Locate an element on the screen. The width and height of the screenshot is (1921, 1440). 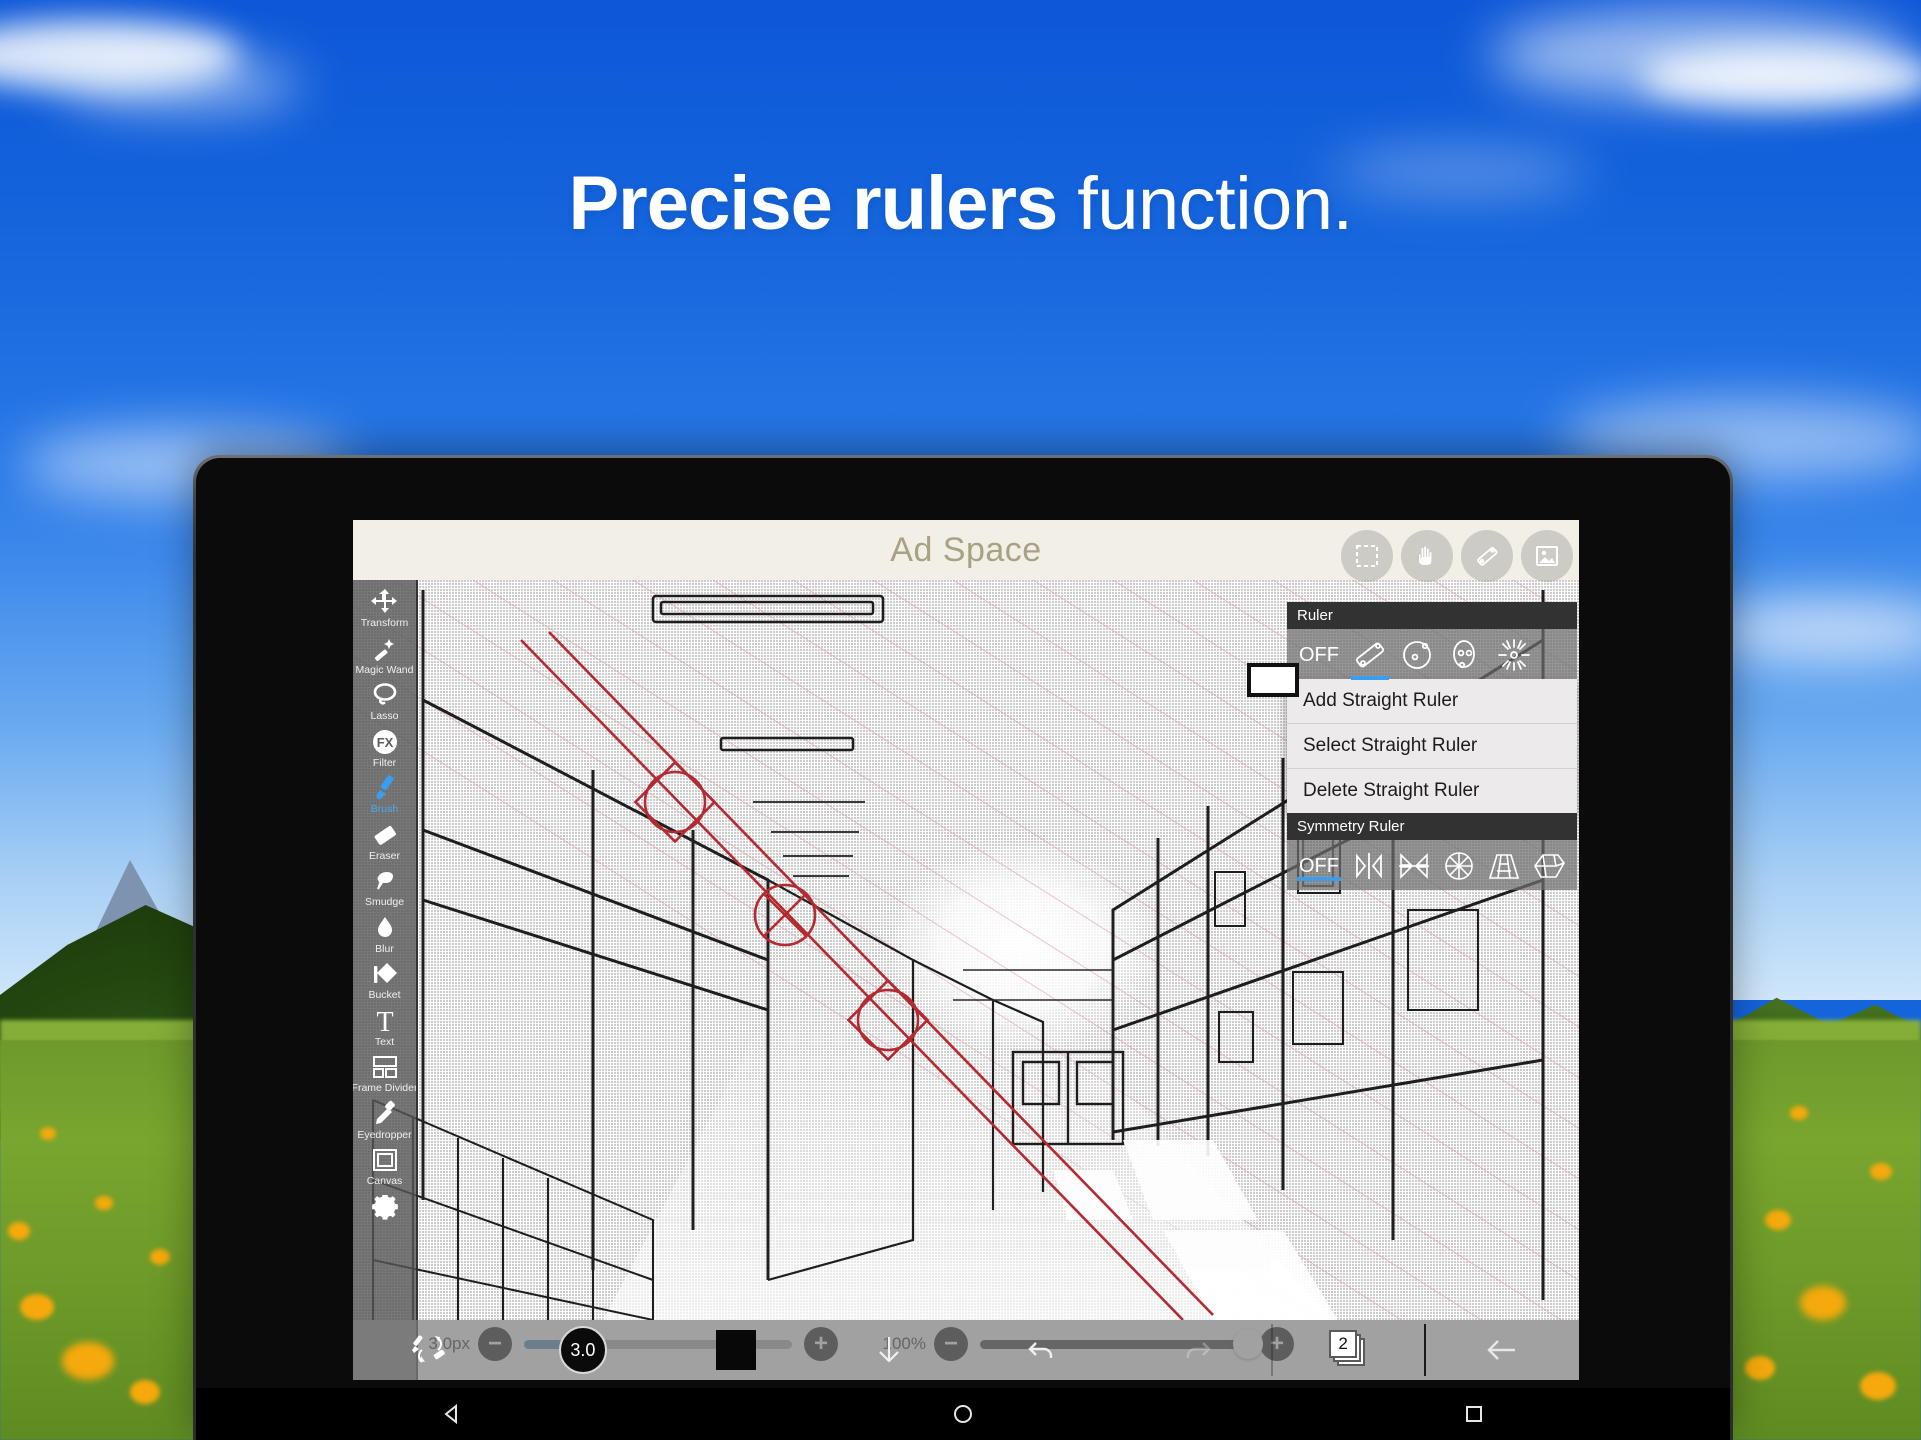
sidebar-item-blur: Blur is located at coordinates (384, 934).